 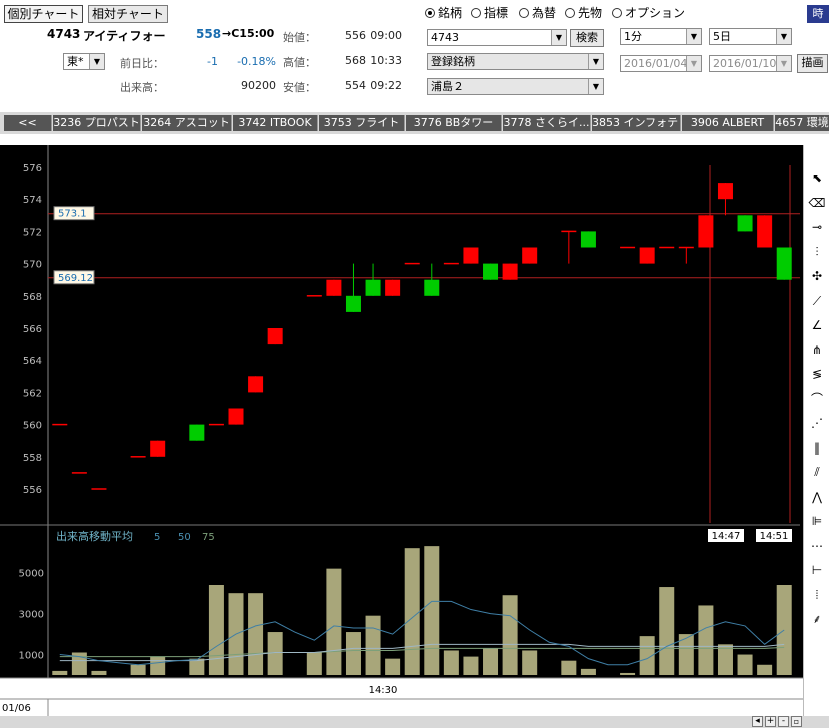 What do you see at coordinates (817, 521) in the screenshot?
I see `parallel-line-icon: ⊫` at bounding box center [817, 521].